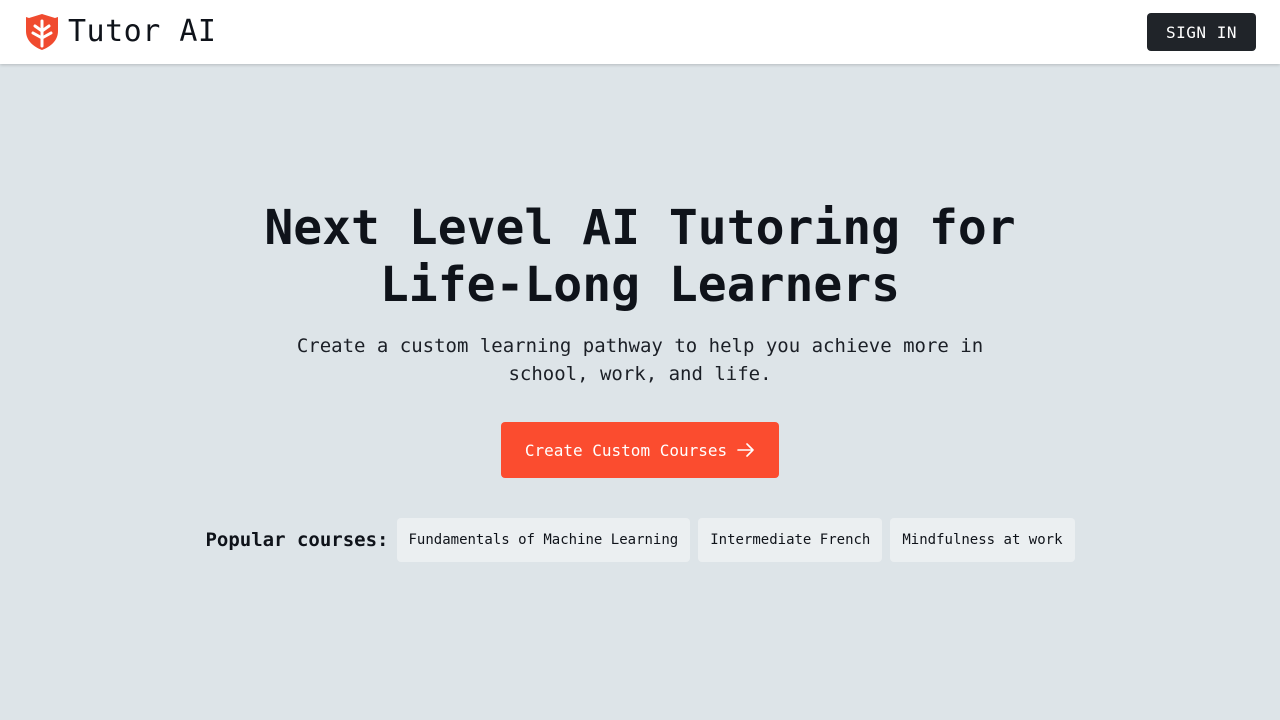 This screenshot has height=720, width=1280. I want to click on course-chip-mindfulness: Mindfulness at work, so click(982, 540).